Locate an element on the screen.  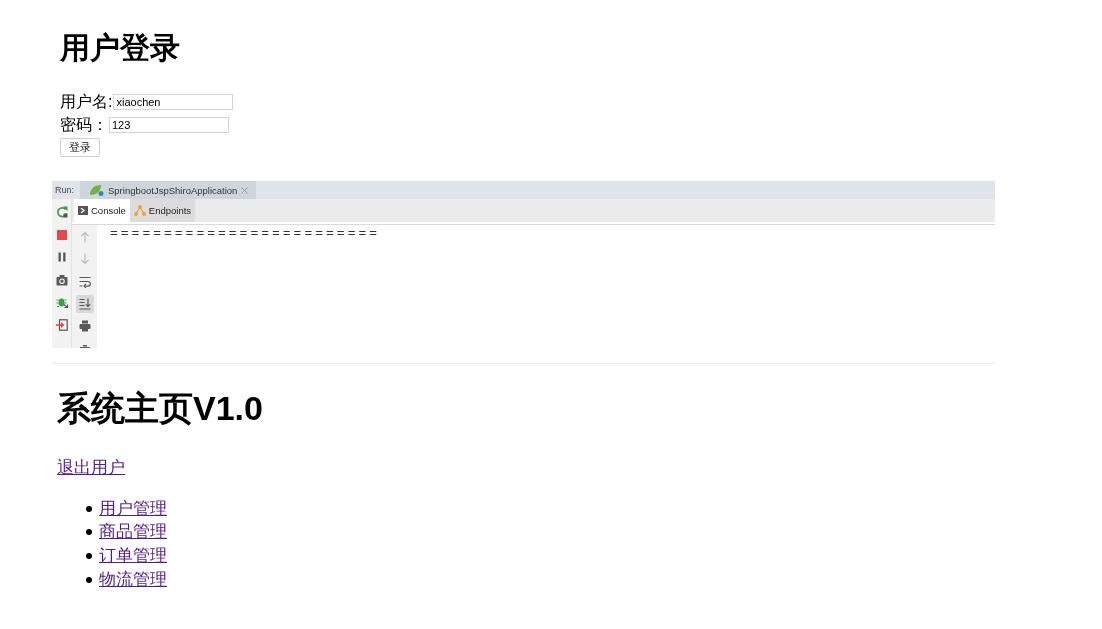
menu-link: 订单管理 is located at coordinates (133, 556).